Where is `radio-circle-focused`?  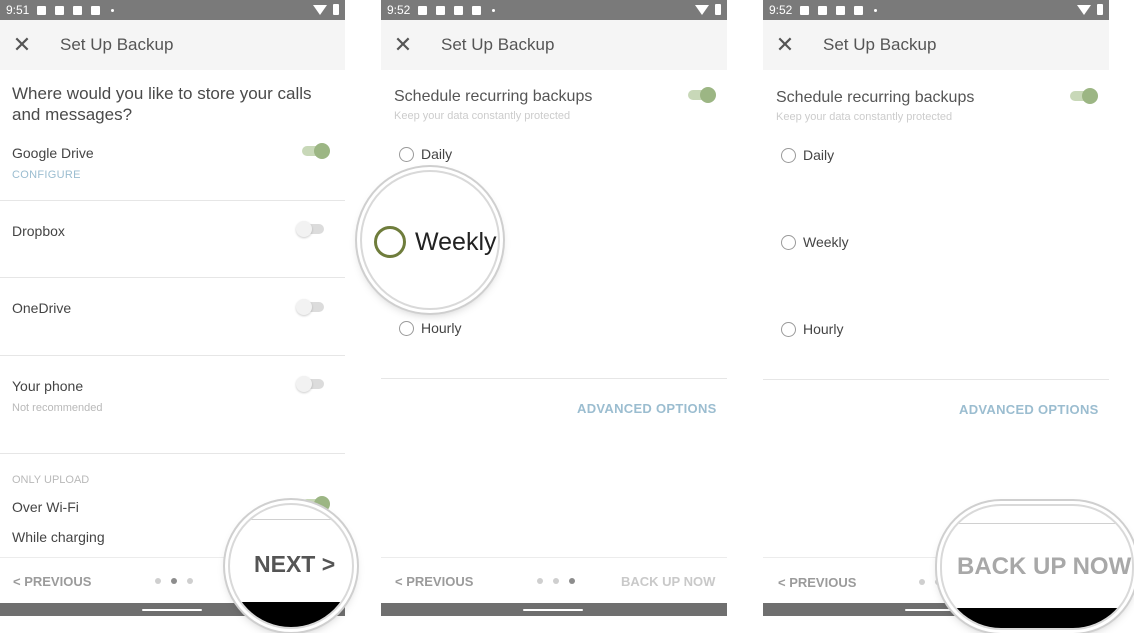 radio-circle-focused is located at coordinates (390, 242).